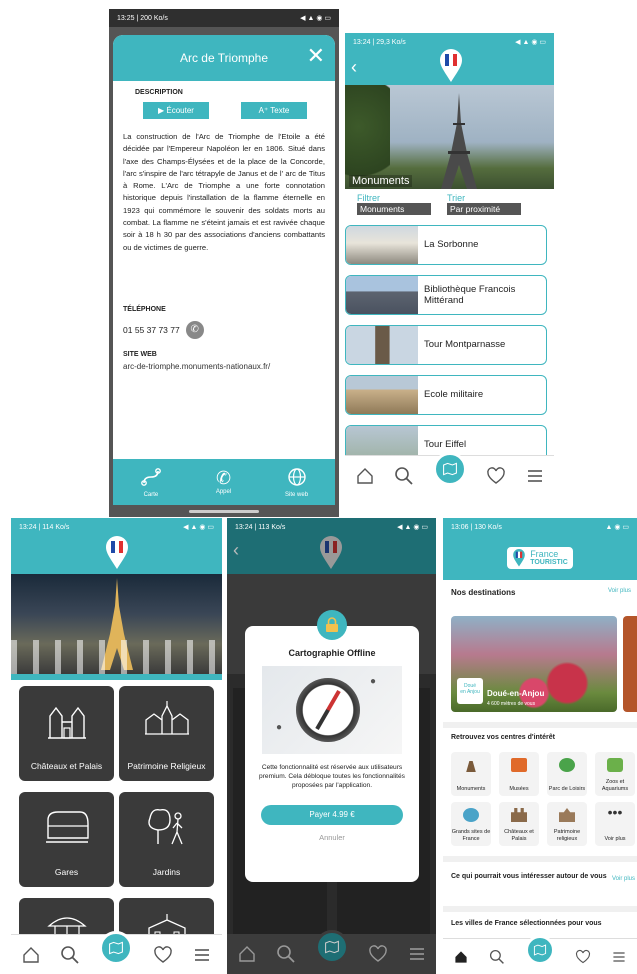 This screenshot has height=974, width=637. I want to click on close-icon: ✕, so click(316, 56).